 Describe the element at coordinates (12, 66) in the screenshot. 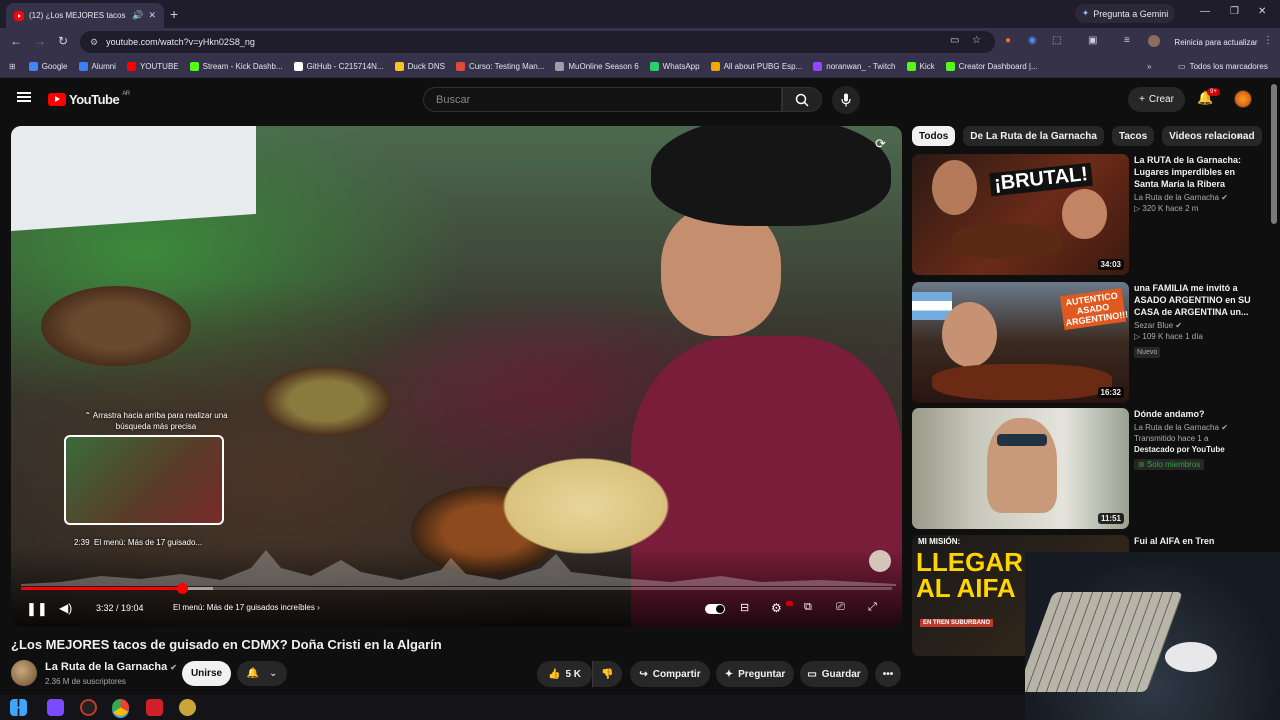

I see `apps-grid-icon: ⊞` at that location.